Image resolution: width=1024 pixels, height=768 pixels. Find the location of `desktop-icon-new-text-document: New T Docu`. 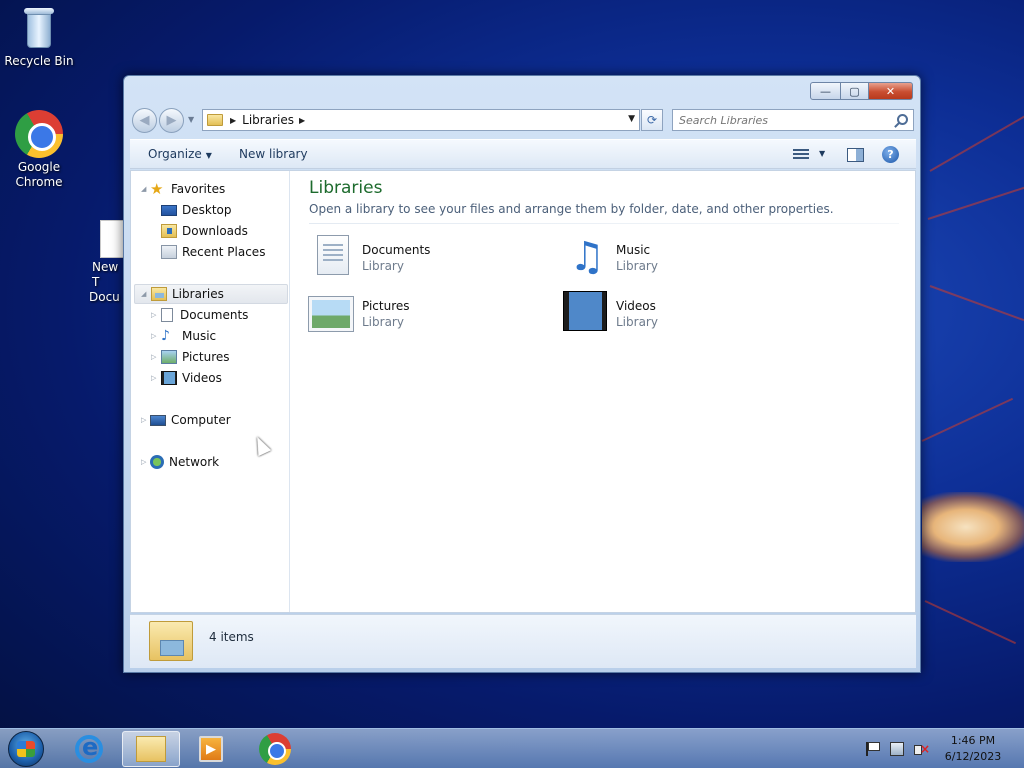

desktop-icon-new-text-document: New T Docu is located at coordinates (105, 262).